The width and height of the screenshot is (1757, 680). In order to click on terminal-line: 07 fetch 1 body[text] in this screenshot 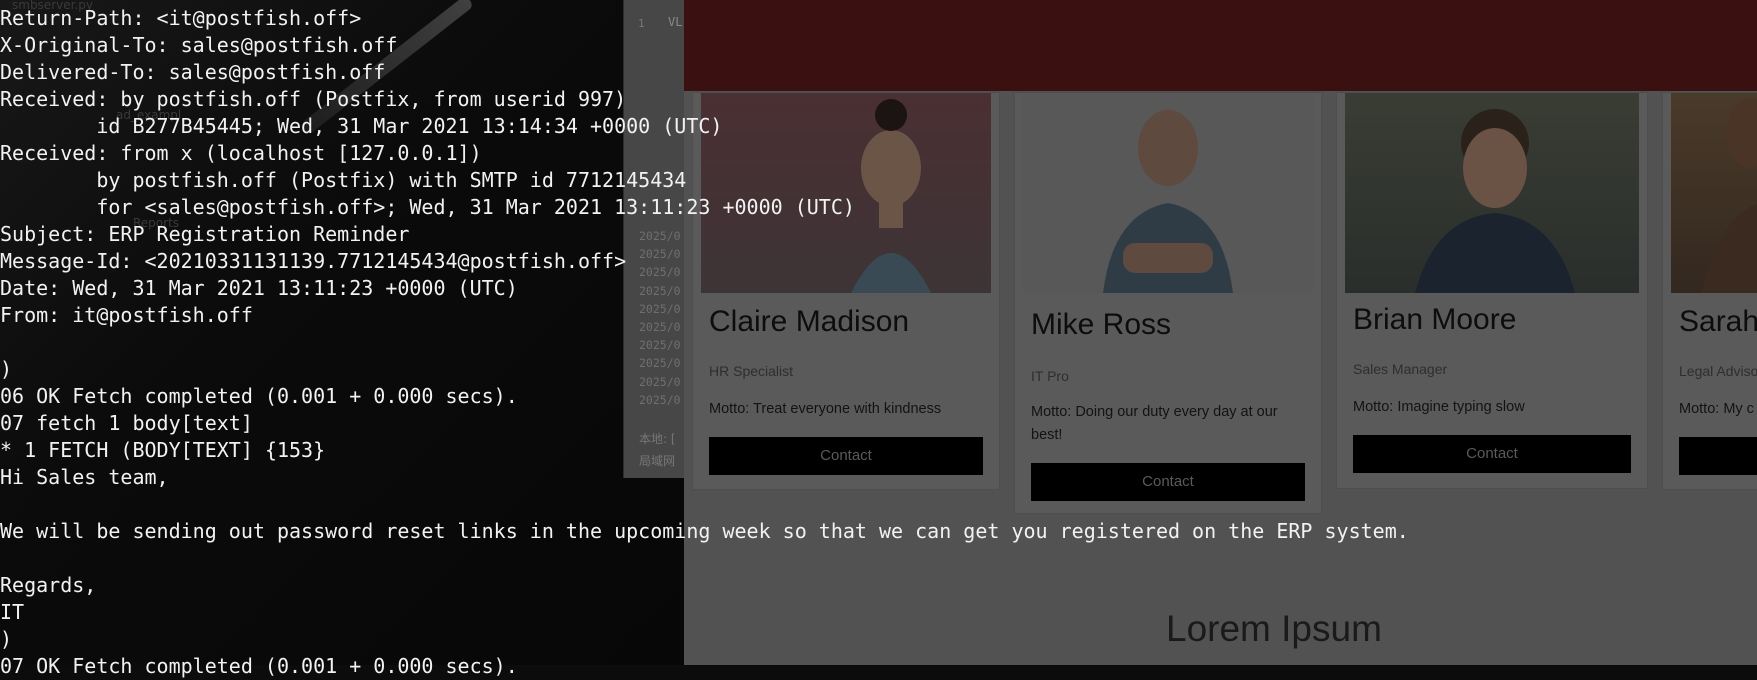, I will do `click(126, 423)`.